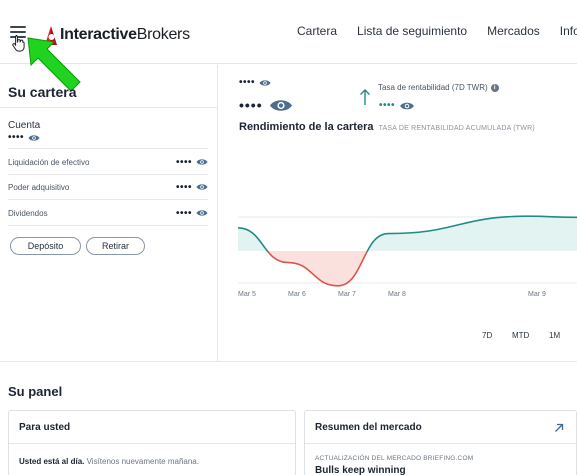 This screenshot has height=475, width=577. Describe the element at coordinates (513, 31) in the screenshot. I see `nav-item-mercados: Mercados` at that location.